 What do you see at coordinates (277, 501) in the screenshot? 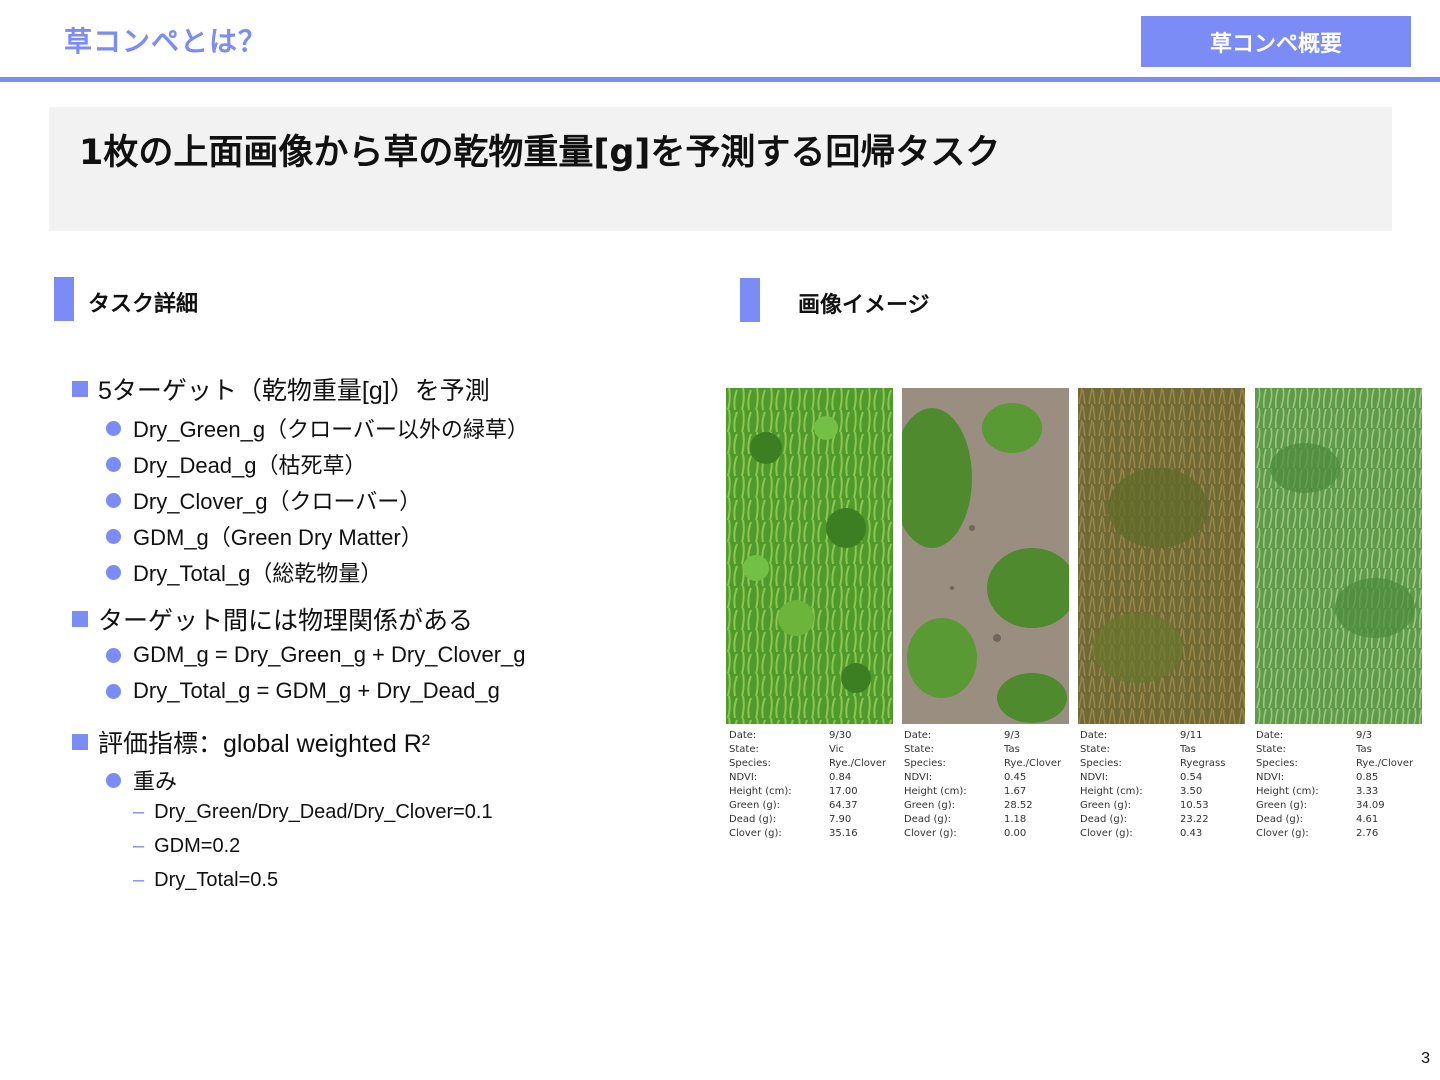
I see `sub-bullet-text: Dry_Clover_g（クローバー）` at bounding box center [277, 501].